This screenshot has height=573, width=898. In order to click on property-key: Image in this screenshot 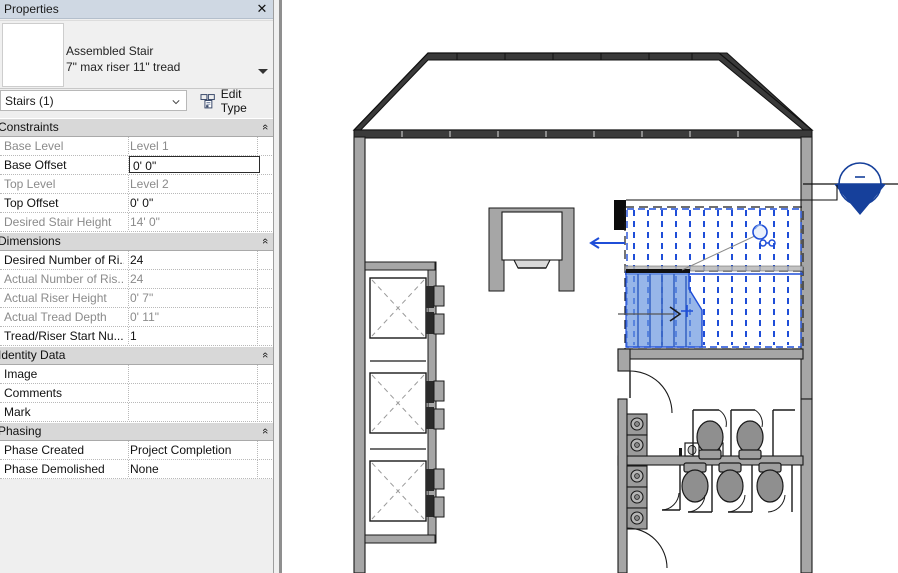, I will do `click(21, 374)`.